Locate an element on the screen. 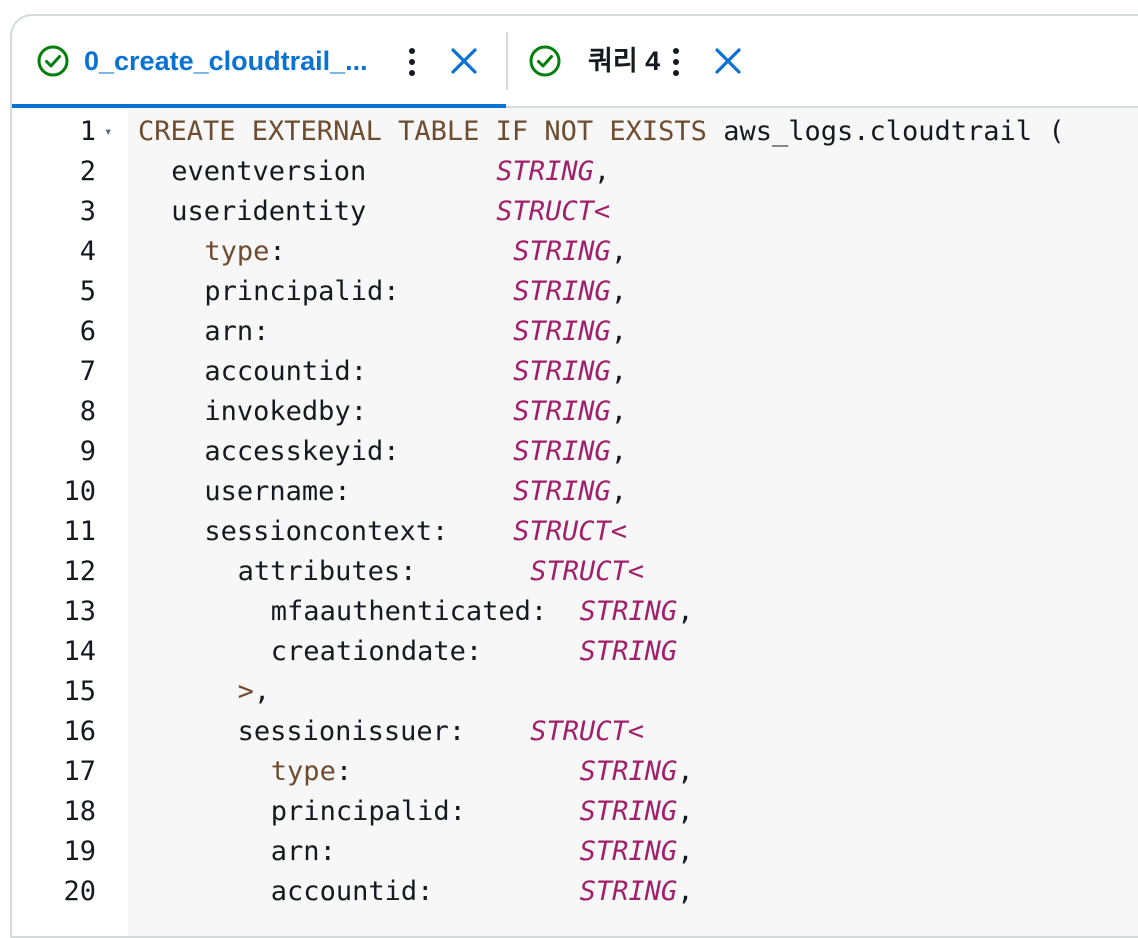 Image resolution: width=1138 pixels, height=938 pixels. success-check-icon is located at coordinates (53, 61).